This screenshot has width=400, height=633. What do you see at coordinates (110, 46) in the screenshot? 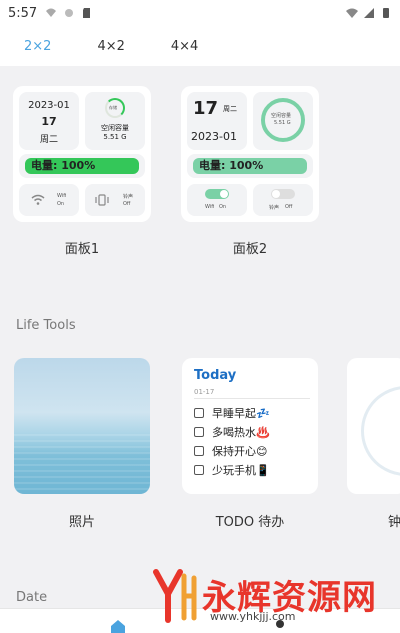
I see `tab-4x2: 4×2` at bounding box center [110, 46].